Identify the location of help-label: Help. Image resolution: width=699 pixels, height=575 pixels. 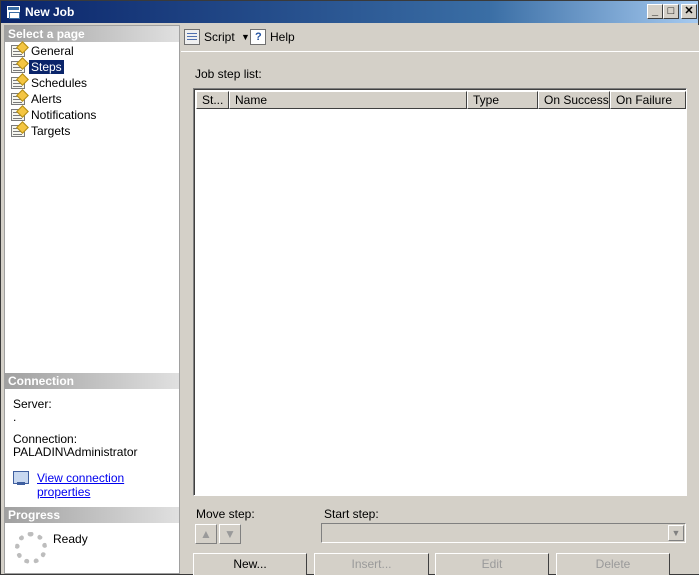
(282, 37).